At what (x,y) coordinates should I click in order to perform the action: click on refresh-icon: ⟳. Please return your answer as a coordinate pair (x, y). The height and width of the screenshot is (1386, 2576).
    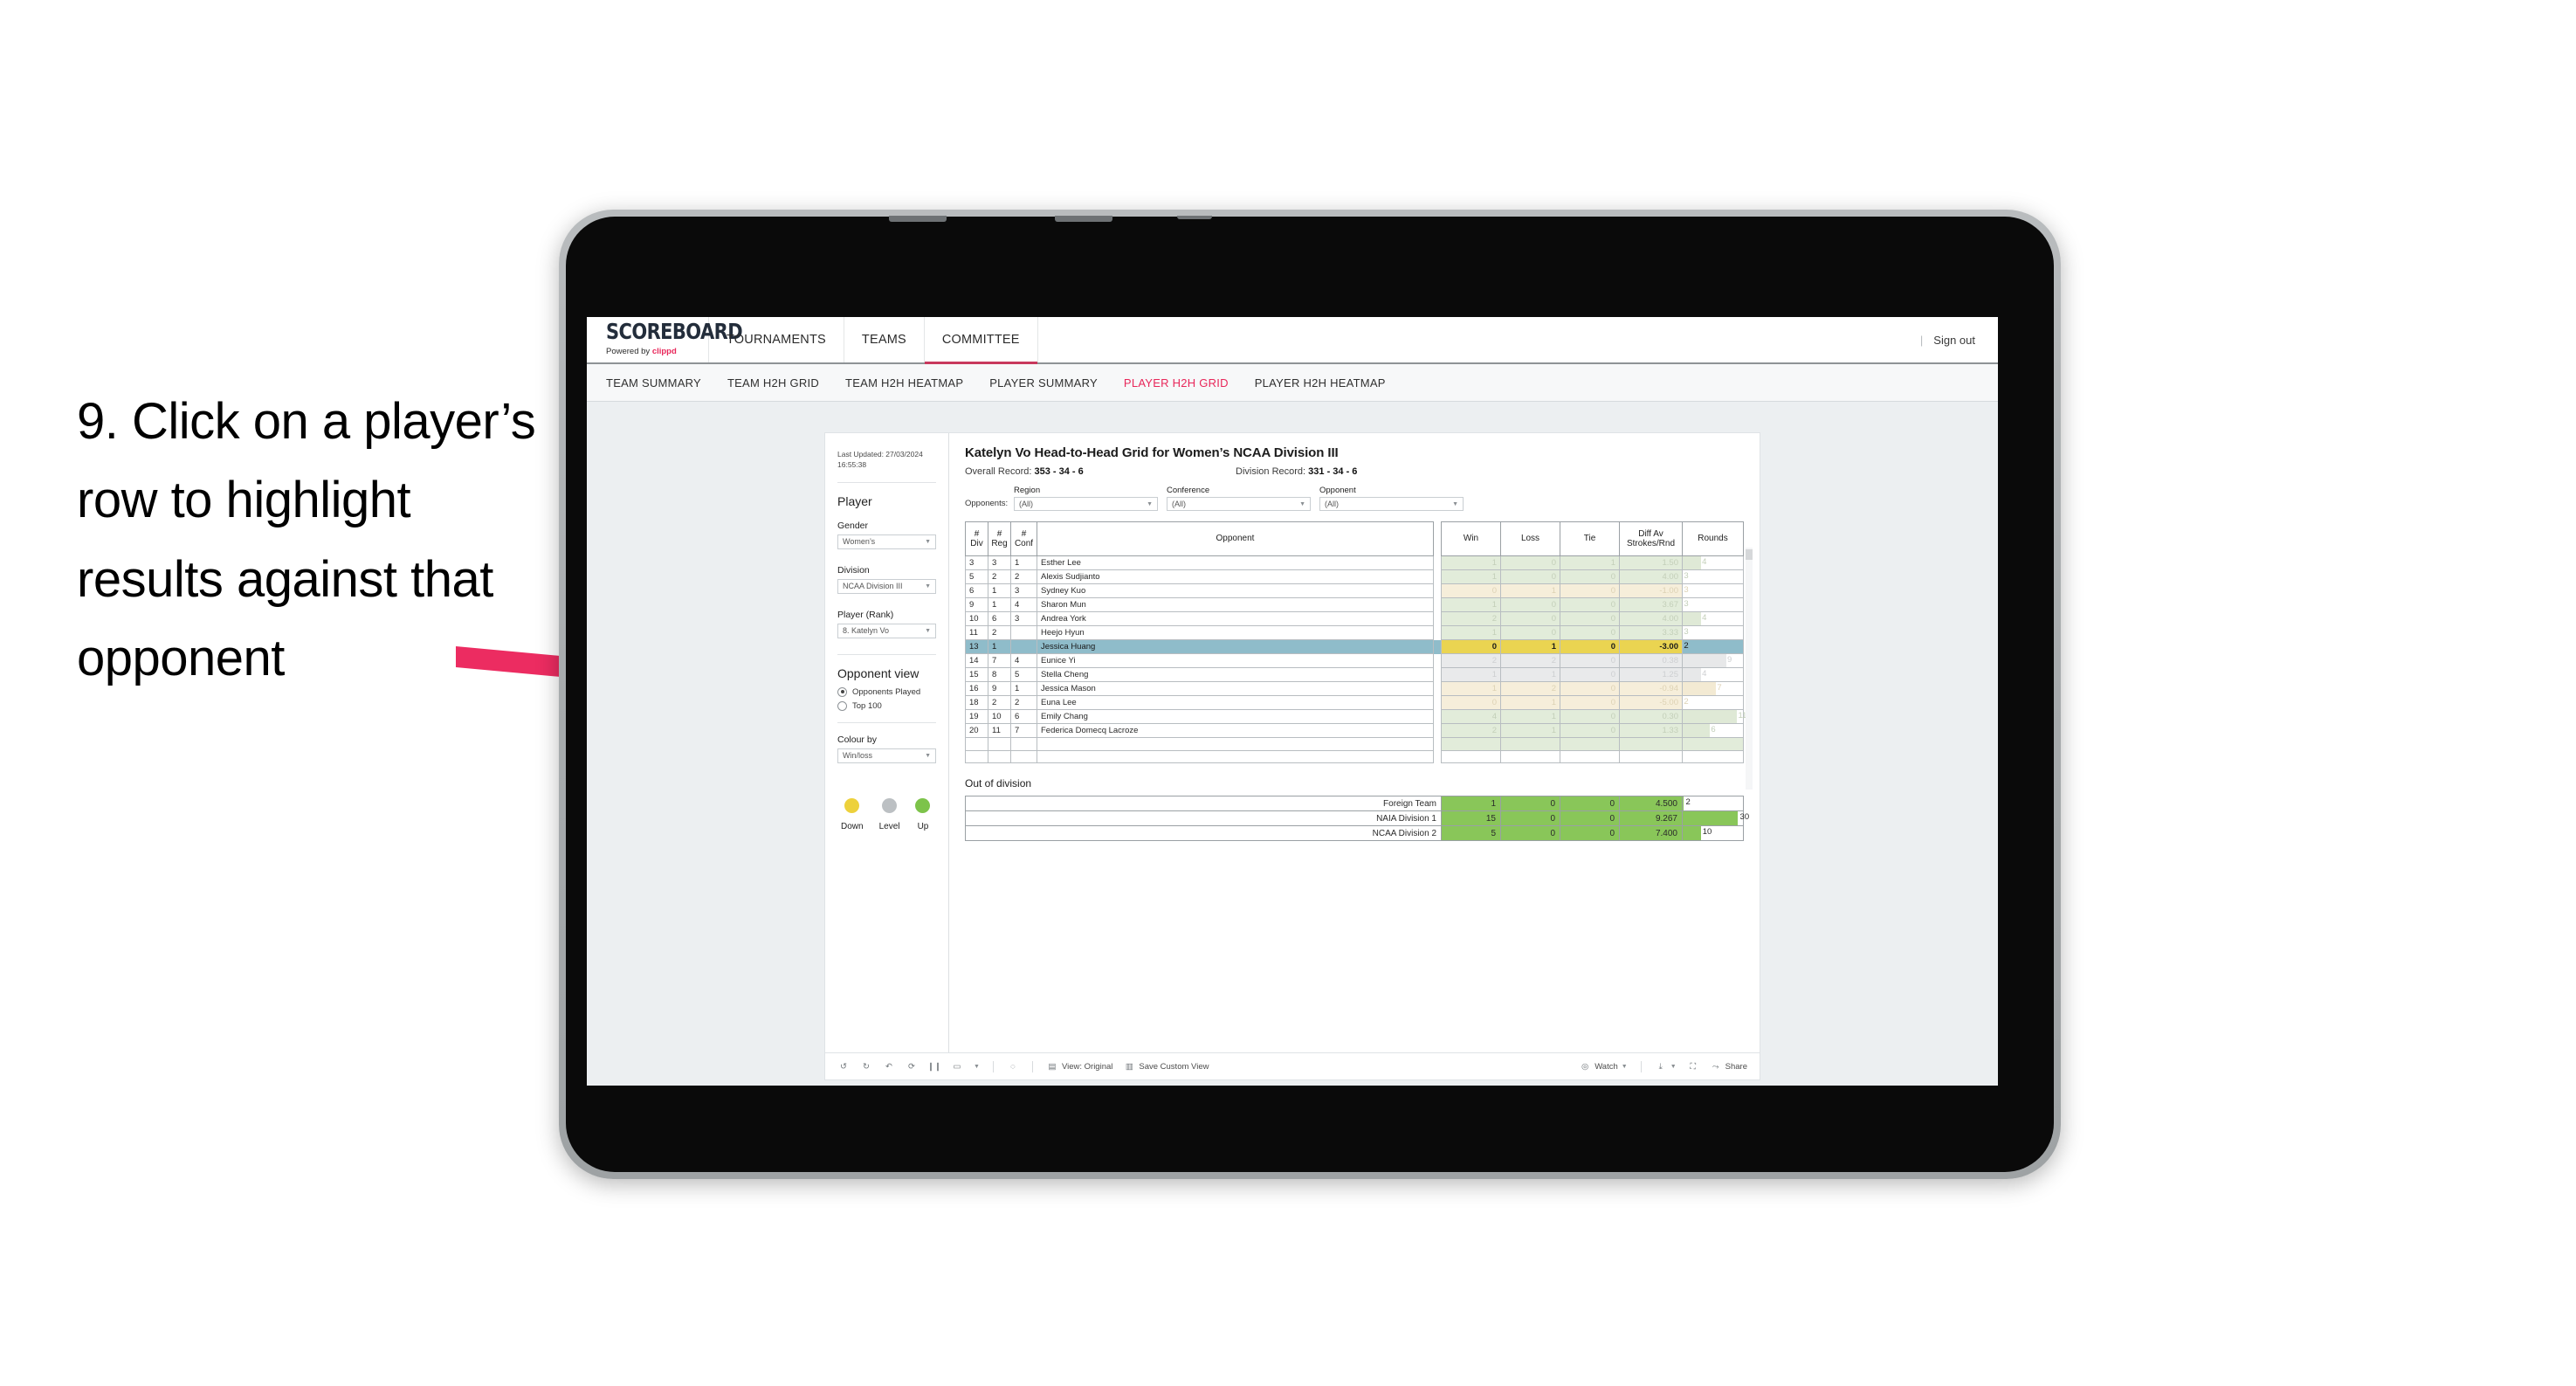
    Looking at the image, I should click on (912, 1066).